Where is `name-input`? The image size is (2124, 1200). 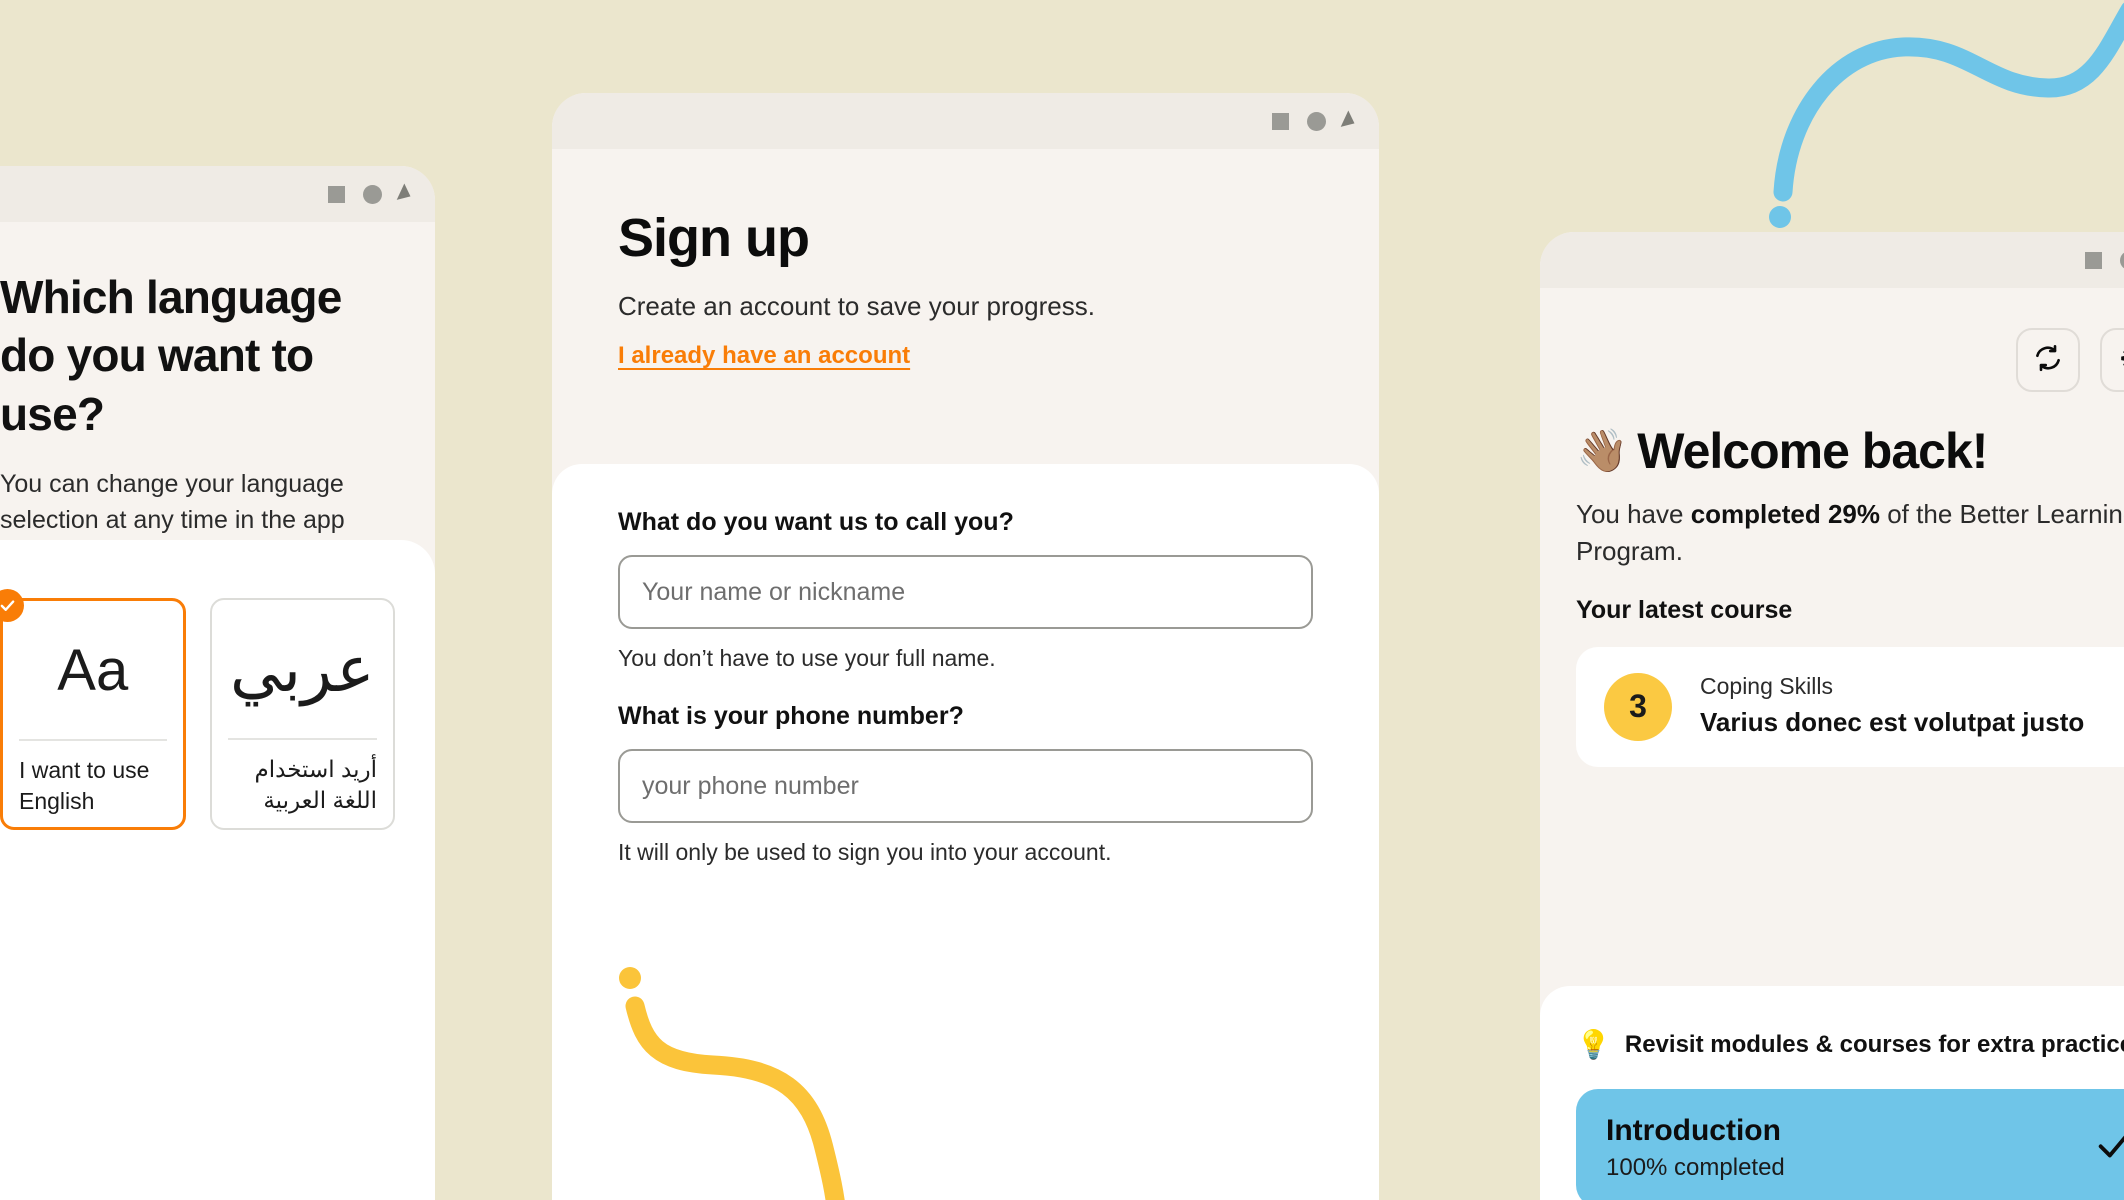 name-input is located at coordinates (965, 592).